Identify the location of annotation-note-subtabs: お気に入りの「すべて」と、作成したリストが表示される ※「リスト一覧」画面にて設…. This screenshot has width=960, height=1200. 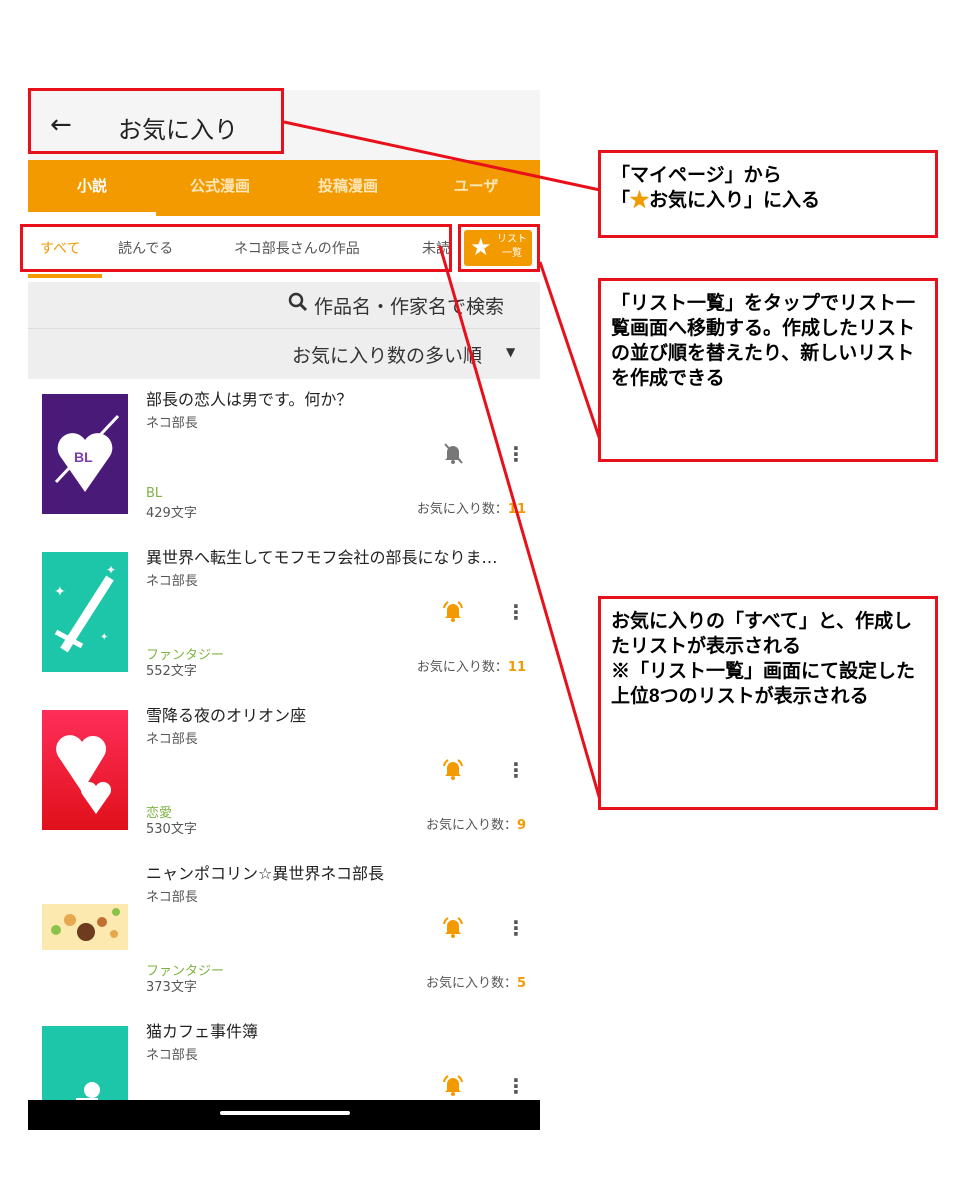
(768, 703).